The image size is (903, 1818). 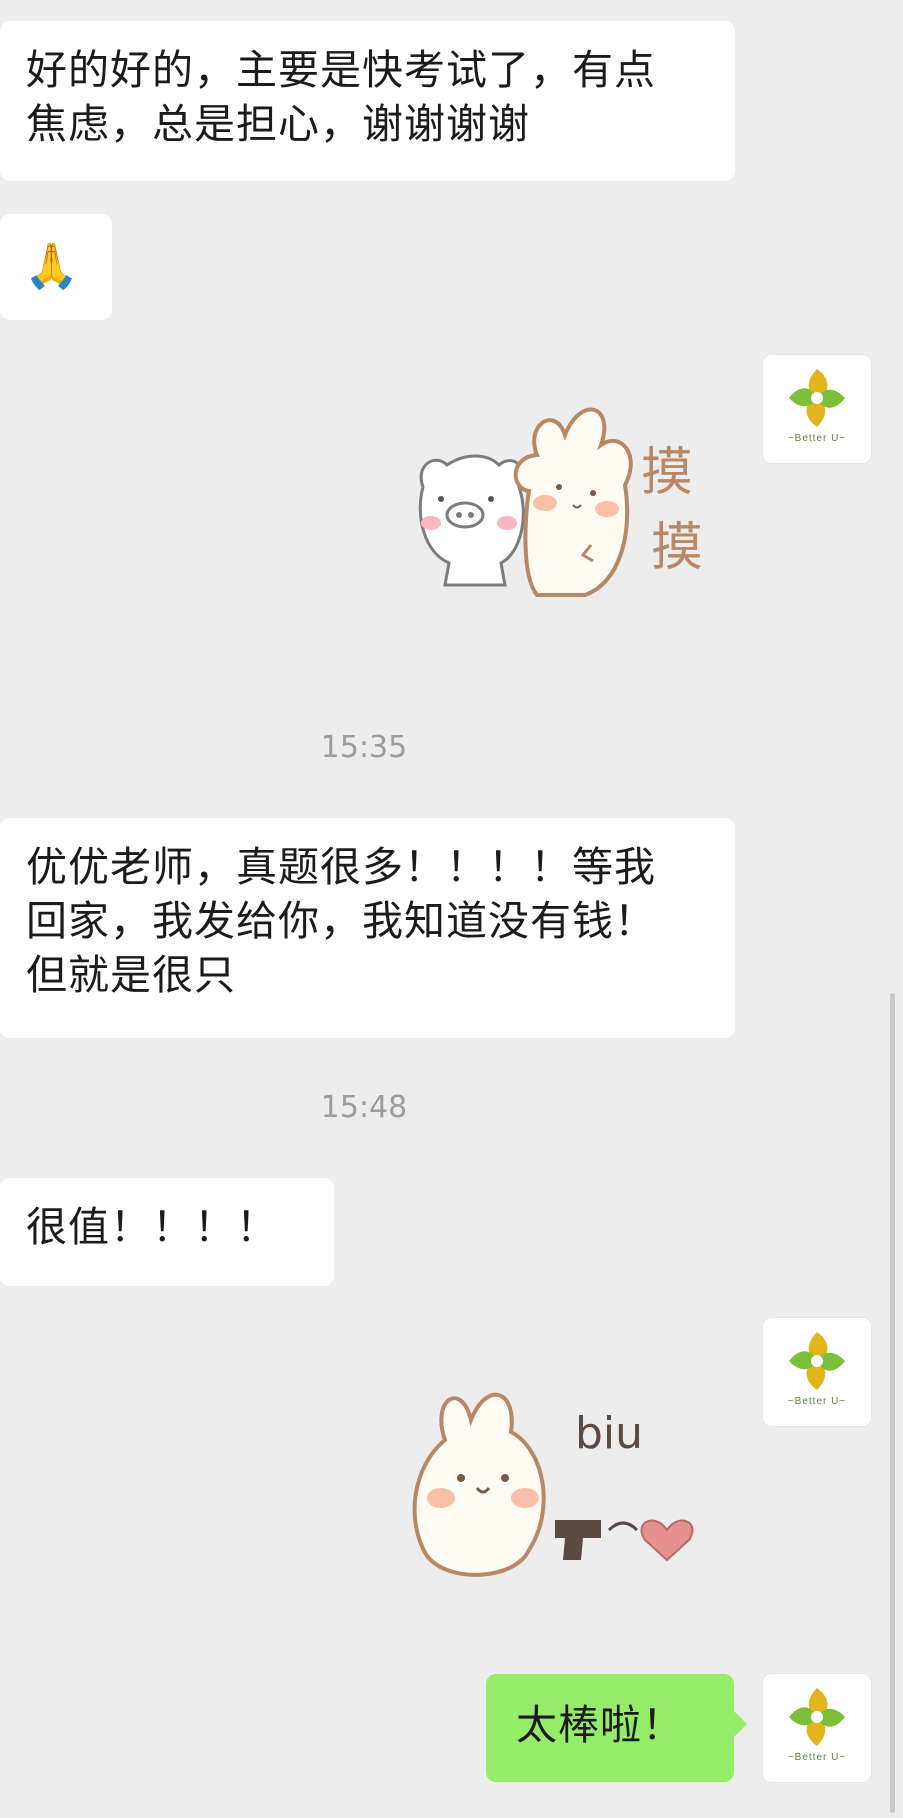 What do you see at coordinates (278, 124) in the screenshot?
I see `message-text-line: 焦虑，总是担心，谢谢谢谢` at bounding box center [278, 124].